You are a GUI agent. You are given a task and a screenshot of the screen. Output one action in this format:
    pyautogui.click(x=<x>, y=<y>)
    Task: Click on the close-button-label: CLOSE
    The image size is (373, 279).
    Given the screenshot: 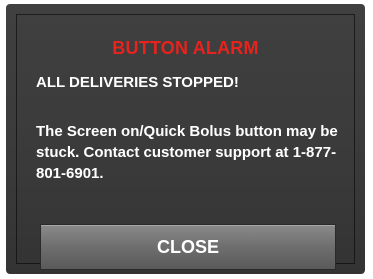 What is the action you would take?
    pyautogui.click(x=187, y=246)
    